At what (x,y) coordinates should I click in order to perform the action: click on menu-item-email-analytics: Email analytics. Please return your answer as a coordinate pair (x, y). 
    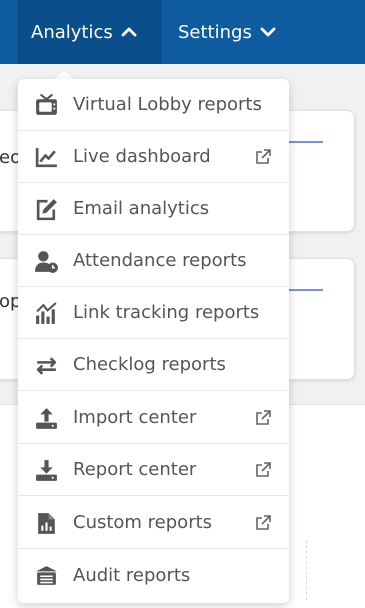
    Looking at the image, I should click on (153, 209).